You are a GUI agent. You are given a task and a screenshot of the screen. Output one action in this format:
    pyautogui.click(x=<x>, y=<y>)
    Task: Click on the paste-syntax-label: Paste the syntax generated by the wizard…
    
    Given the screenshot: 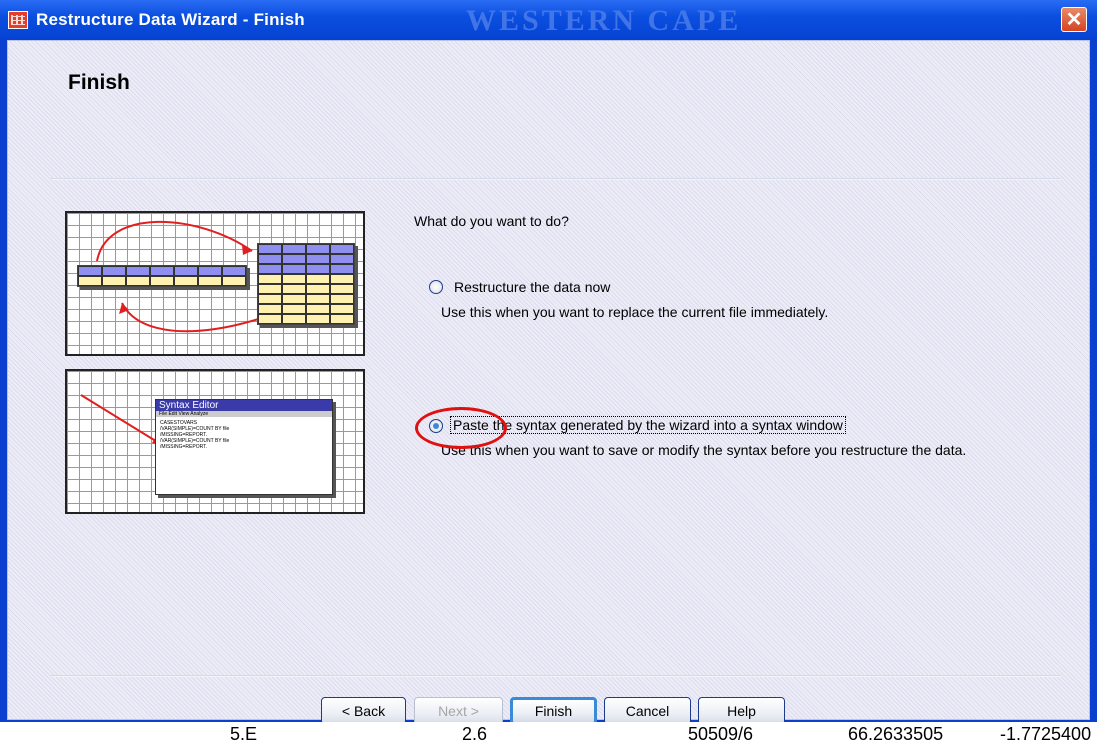 What is the action you would take?
    pyautogui.click(x=648, y=425)
    